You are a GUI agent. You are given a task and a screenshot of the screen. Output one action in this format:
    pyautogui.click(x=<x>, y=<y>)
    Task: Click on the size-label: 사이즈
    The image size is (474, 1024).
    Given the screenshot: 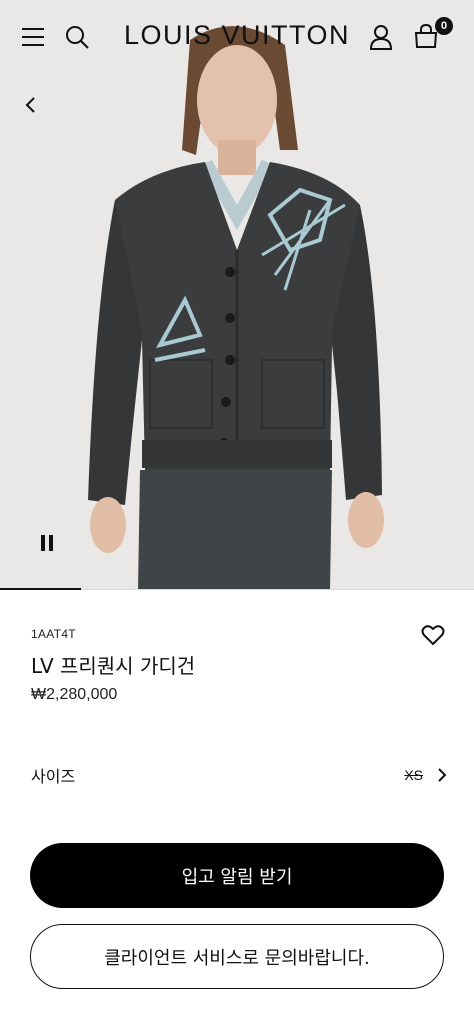 What is the action you would take?
    pyautogui.click(x=53, y=776)
    